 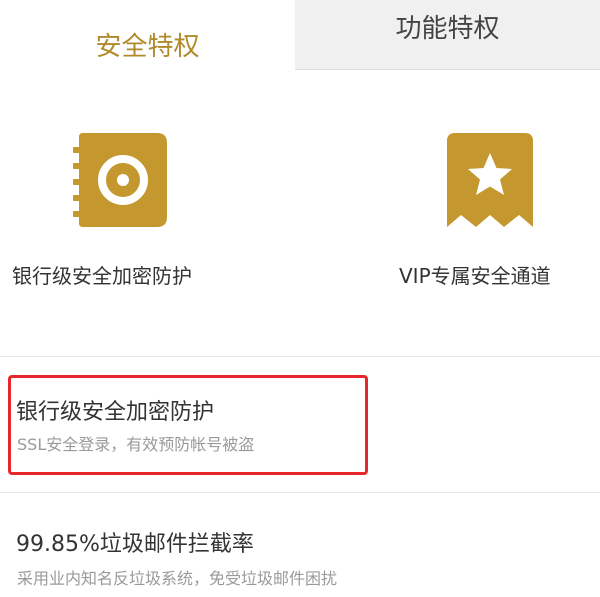 I want to click on tab-security-privilege-label: 安全特权, so click(x=147, y=46).